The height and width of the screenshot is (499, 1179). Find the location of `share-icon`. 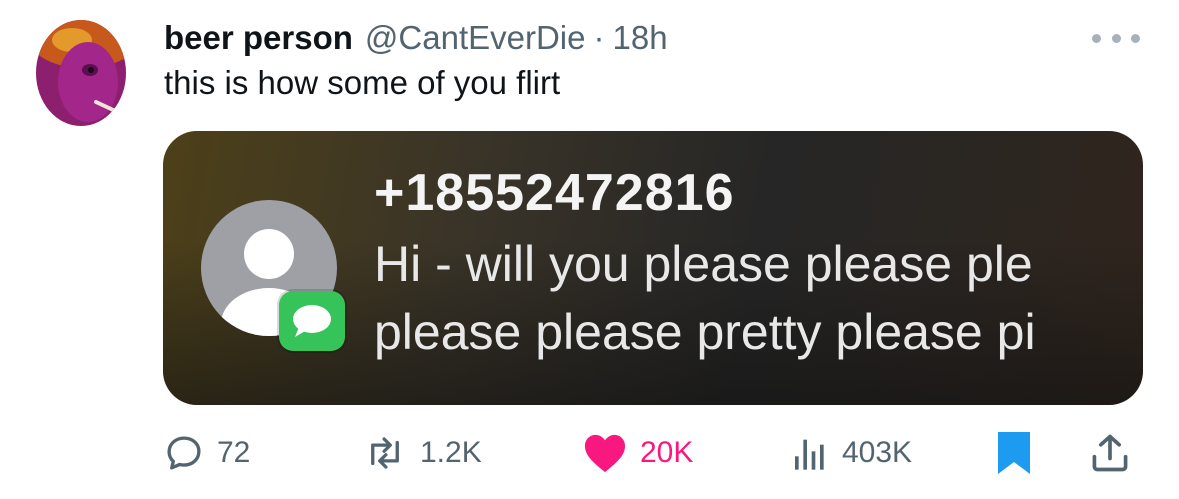

share-icon is located at coordinates (1110, 453).